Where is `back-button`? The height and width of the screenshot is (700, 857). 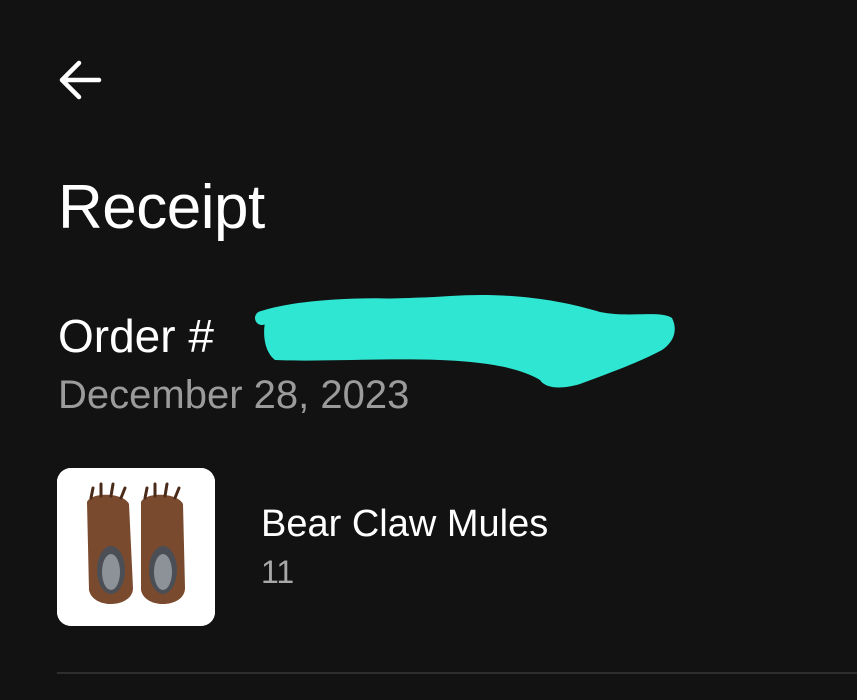 back-button is located at coordinates (80, 80).